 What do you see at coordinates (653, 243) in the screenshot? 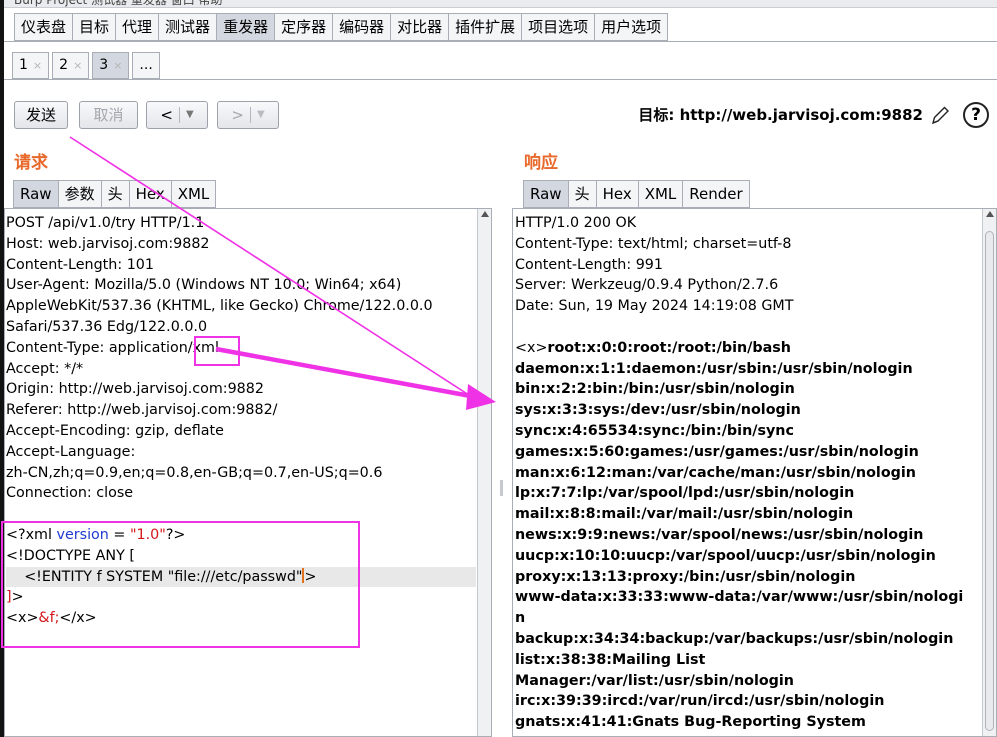
I see `response-header-line: Content-Type: text/html; charset=utf-8` at bounding box center [653, 243].